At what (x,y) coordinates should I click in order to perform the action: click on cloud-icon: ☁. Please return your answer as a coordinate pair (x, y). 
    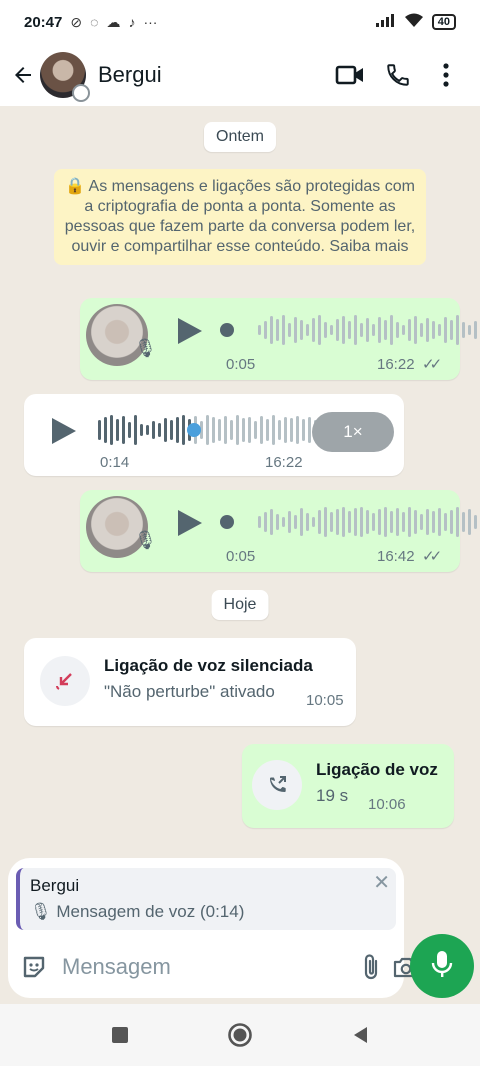
    Looking at the image, I should click on (113, 21).